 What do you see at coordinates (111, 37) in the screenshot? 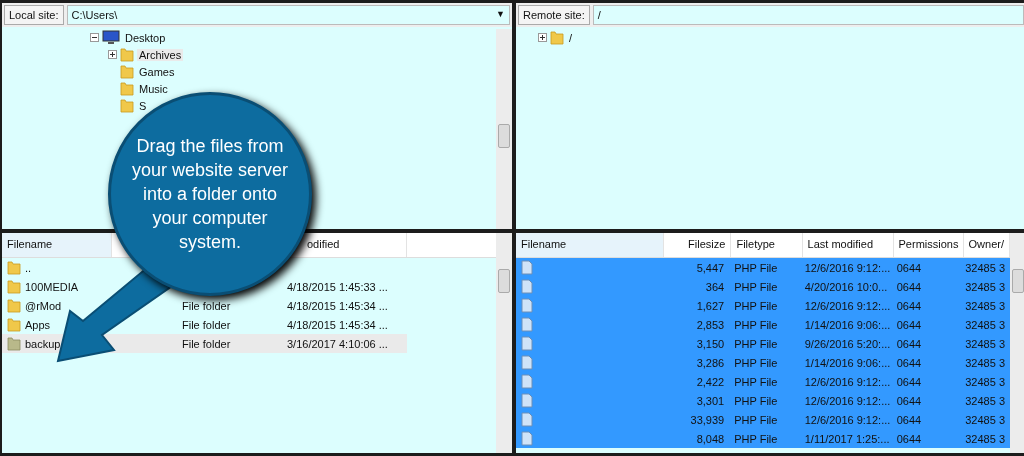
I see `monitor-icon` at bounding box center [111, 37].